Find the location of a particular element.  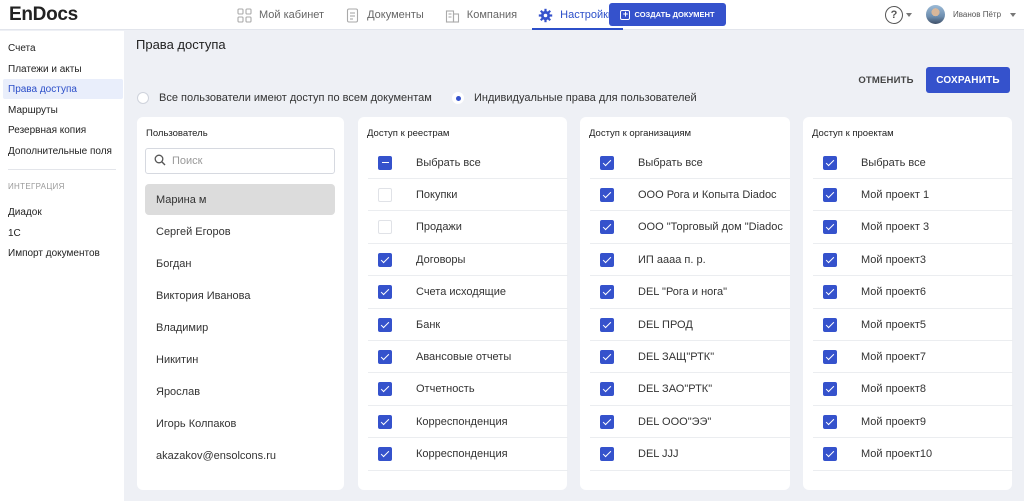

checkbox-row: Мой проект5 is located at coordinates (913, 325).